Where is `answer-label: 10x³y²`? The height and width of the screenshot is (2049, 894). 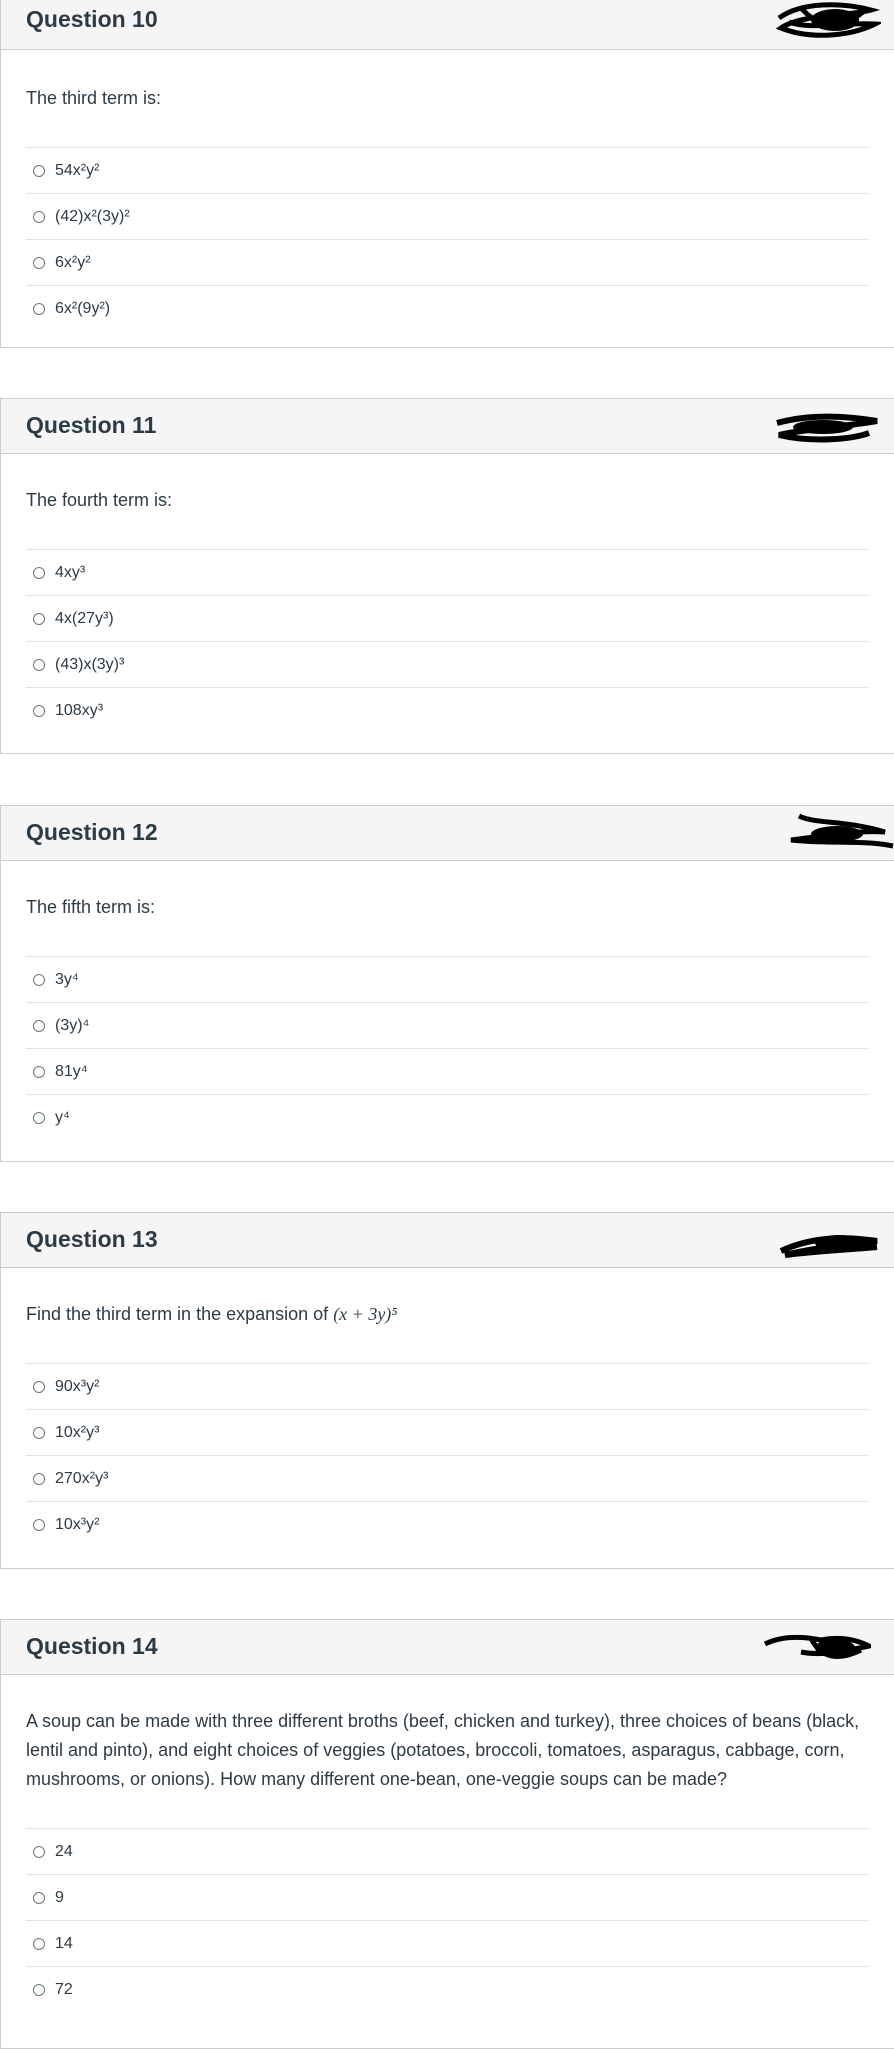
answer-label: 10x³y² is located at coordinates (77, 1524).